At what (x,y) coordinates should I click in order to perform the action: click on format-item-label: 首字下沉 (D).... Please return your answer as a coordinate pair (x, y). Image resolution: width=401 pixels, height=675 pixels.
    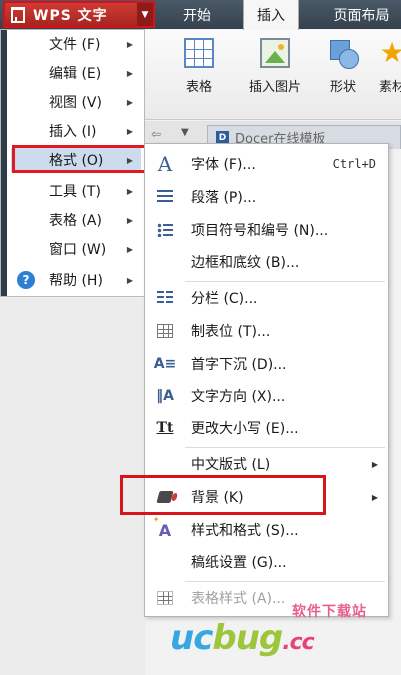
    Looking at the image, I should click on (239, 365).